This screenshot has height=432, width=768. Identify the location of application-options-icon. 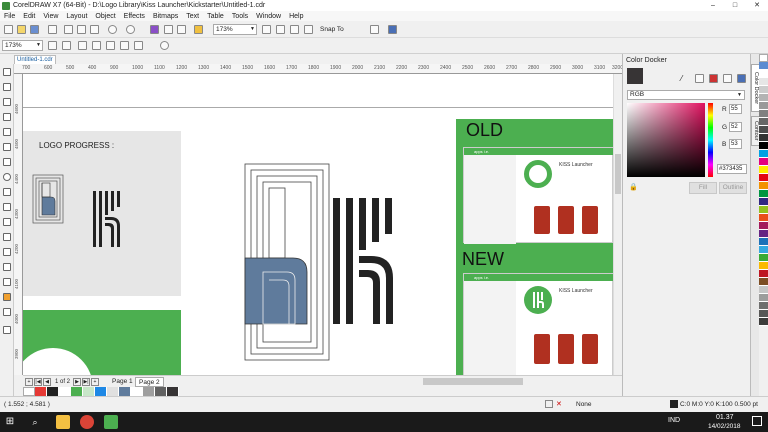
(392, 29).